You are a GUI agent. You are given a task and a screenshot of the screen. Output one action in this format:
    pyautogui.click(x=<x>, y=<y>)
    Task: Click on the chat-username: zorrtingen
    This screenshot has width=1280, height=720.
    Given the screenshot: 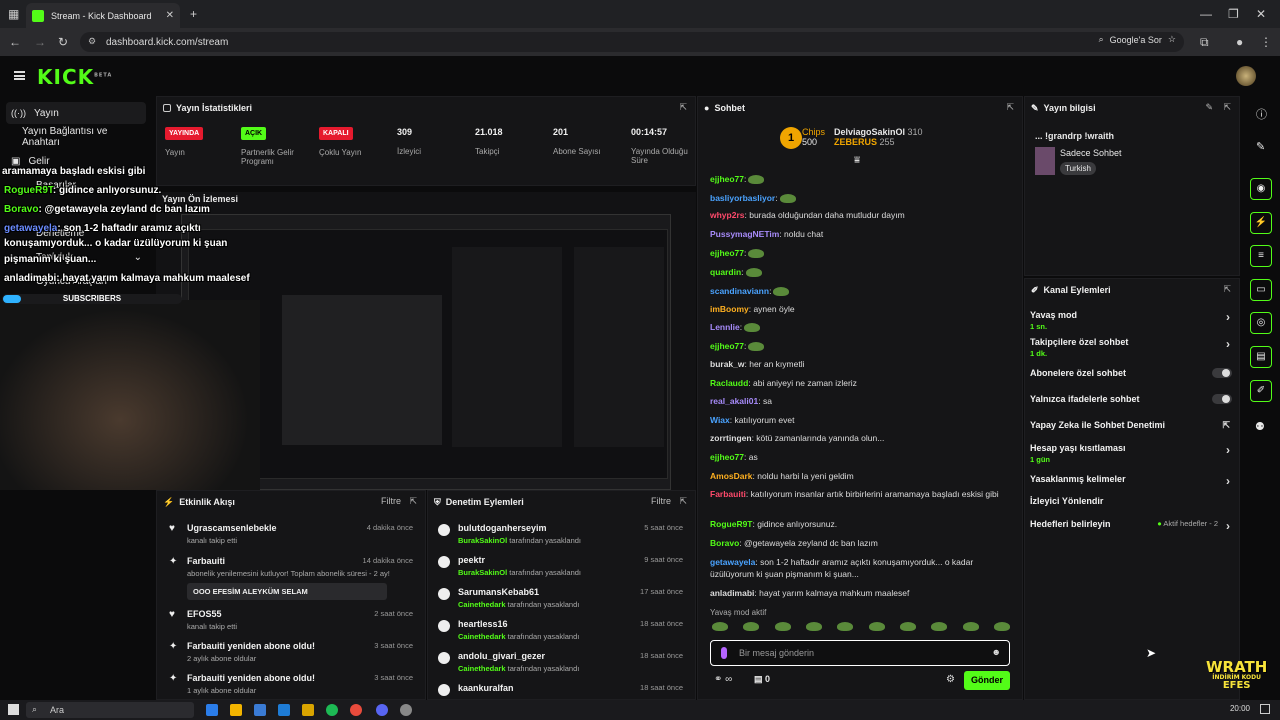 What is the action you would take?
    pyautogui.click(x=731, y=438)
    